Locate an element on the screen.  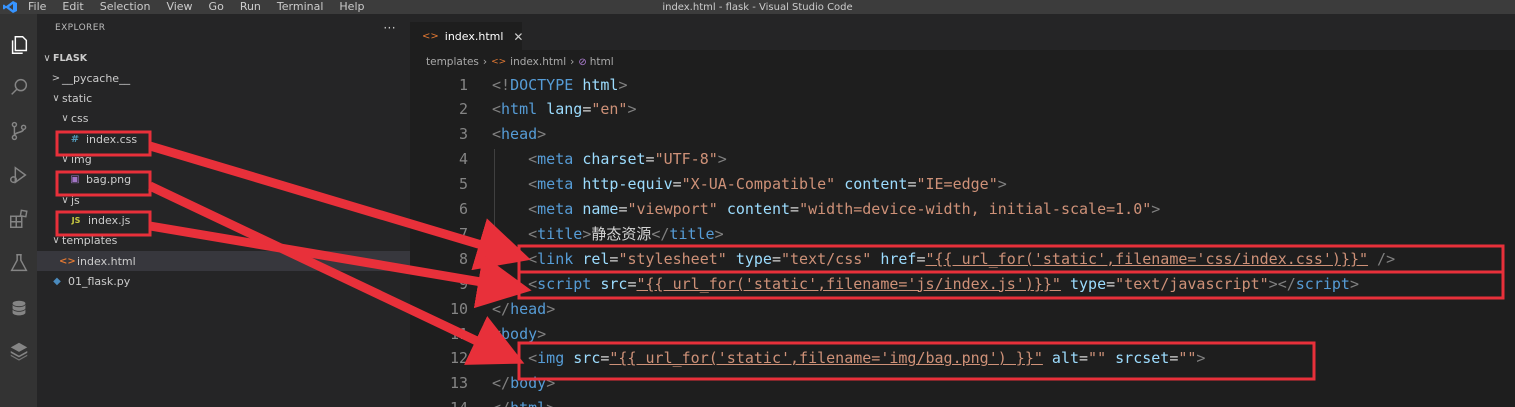
explorer-icon is located at coordinates (18, 45).